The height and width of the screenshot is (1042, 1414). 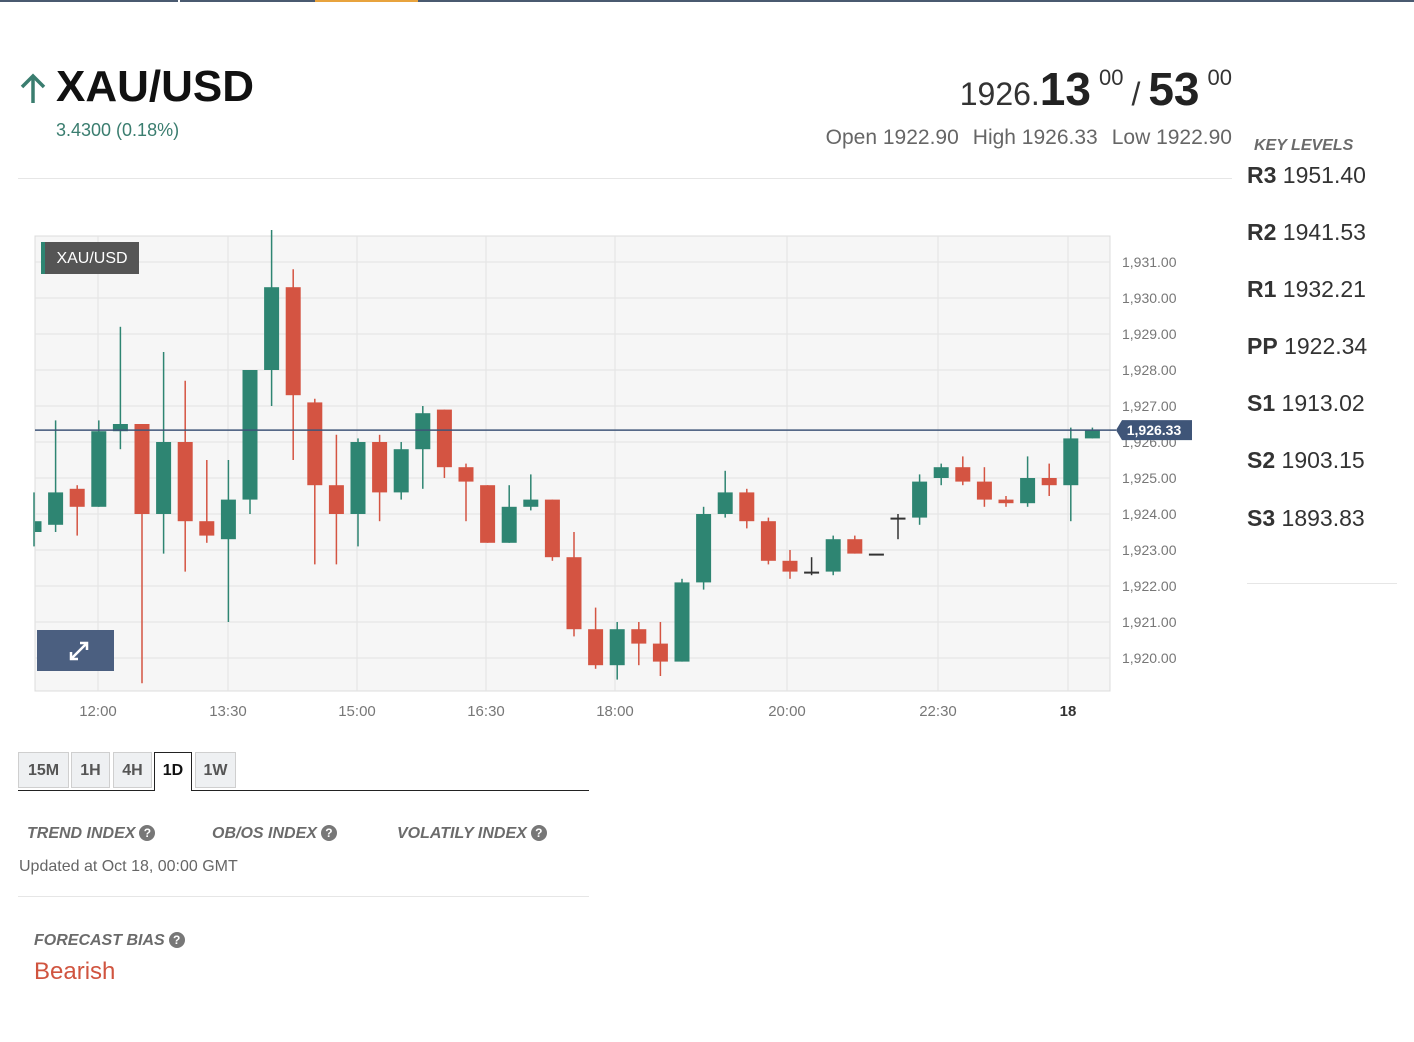 What do you see at coordinates (118, 130) in the screenshot?
I see `price-change: 3.4300 (0.18%)` at bounding box center [118, 130].